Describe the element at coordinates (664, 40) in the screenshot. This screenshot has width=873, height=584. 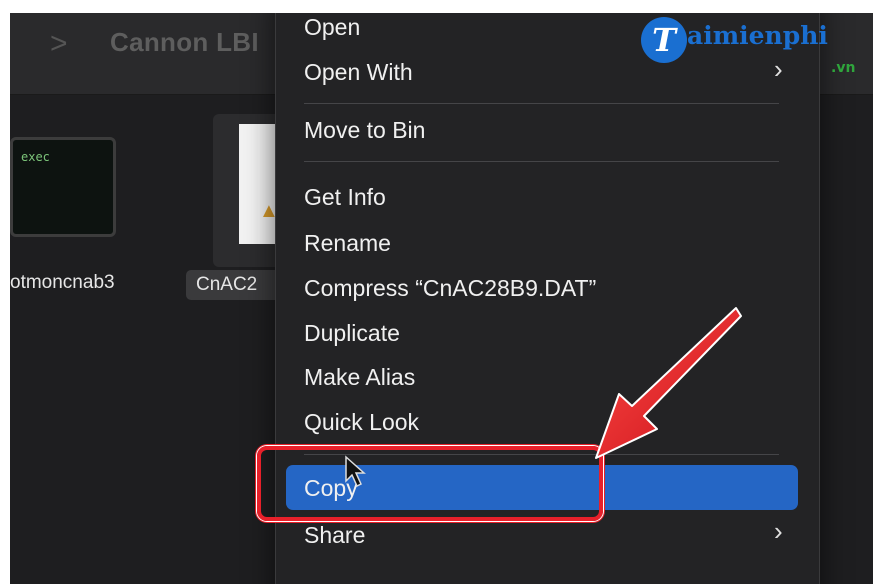
I see `logo-letter: T` at that location.